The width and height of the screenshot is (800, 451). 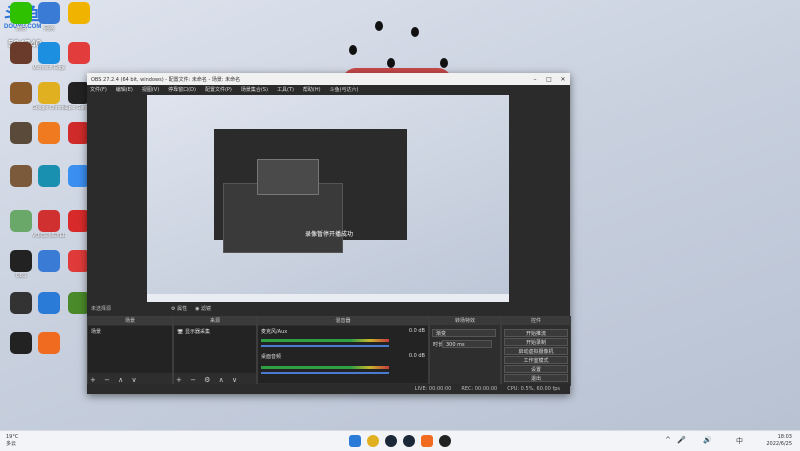 What do you see at coordinates (21, 13) in the screenshot?
I see `wechat-icon` at bounding box center [21, 13].